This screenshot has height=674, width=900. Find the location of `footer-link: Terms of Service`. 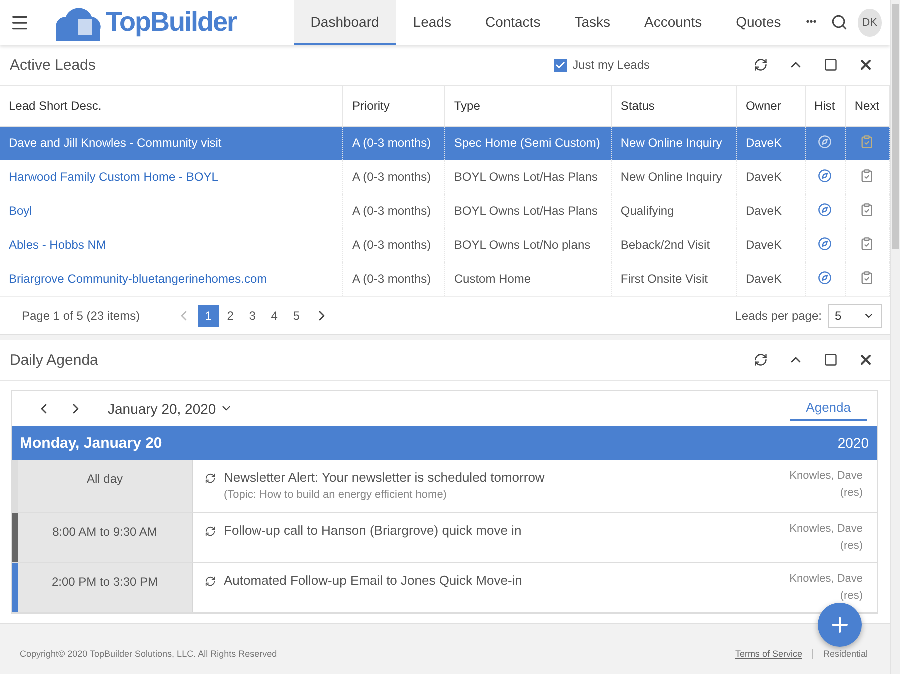

footer-link: Terms of Service is located at coordinates (774, 654).